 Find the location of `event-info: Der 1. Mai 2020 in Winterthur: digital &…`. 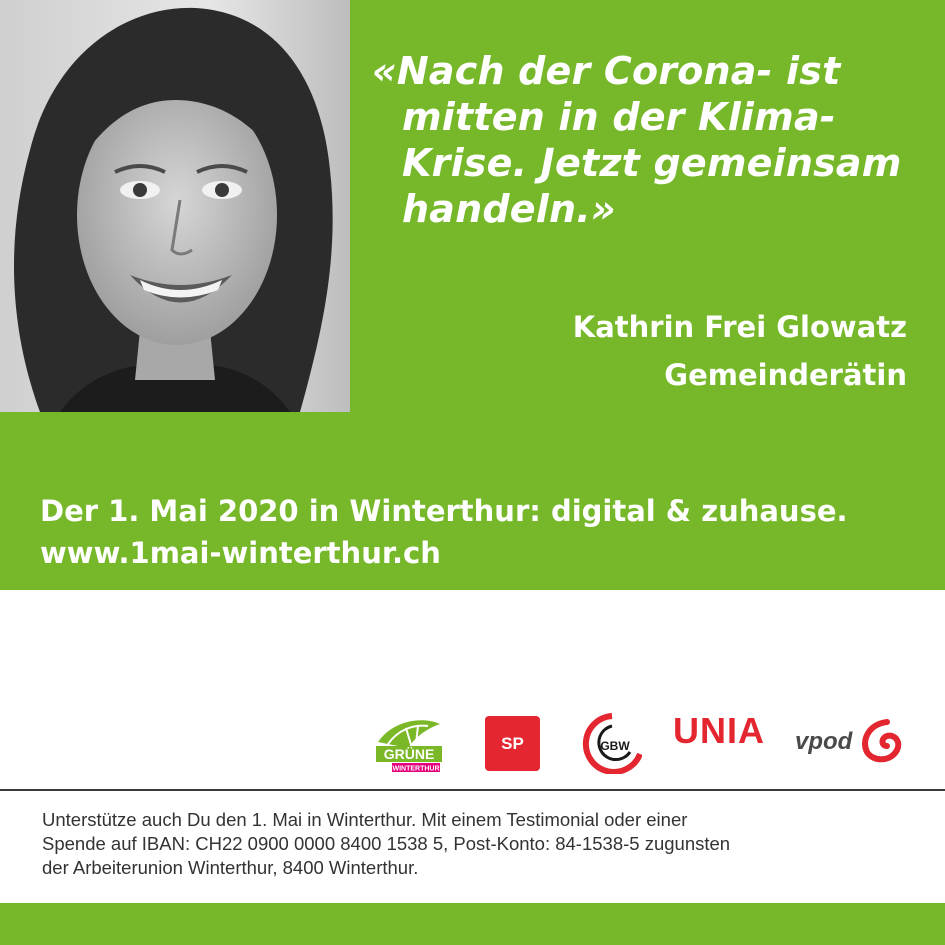

event-info: Der 1. Mai 2020 in Winterthur: digital &… is located at coordinates (444, 532).